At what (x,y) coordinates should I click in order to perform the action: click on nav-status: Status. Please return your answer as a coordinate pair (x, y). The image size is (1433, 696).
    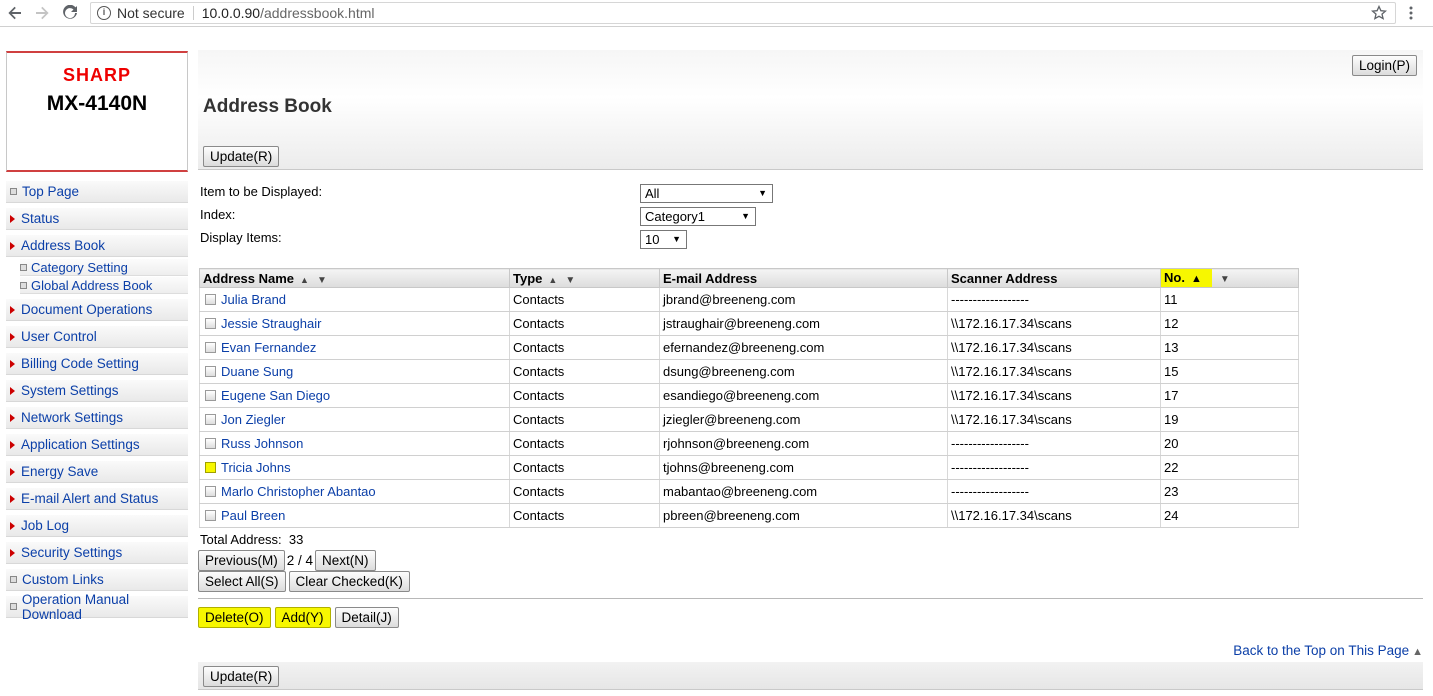
    Looking at the image, I should click on (97, 219).